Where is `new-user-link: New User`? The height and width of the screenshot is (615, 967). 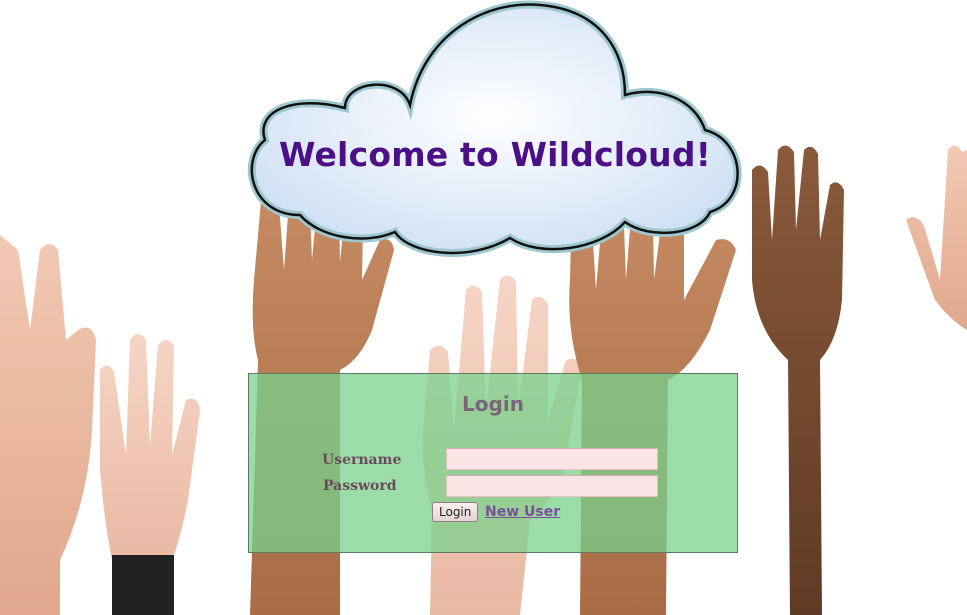
new-user-link: New User is located at coordinates (522, 512).